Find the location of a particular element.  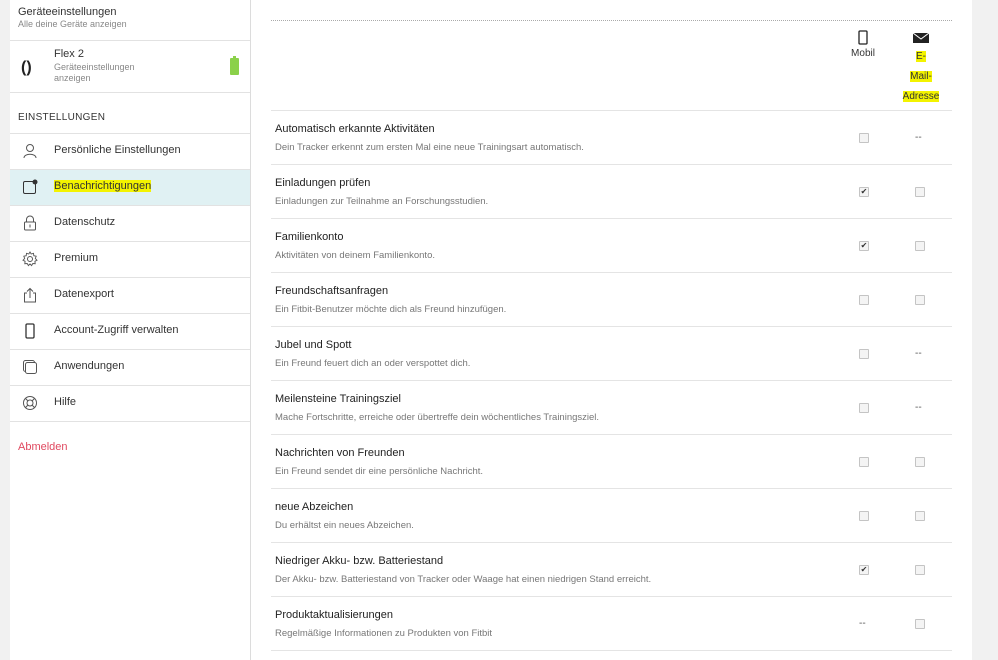

notification-title: Jubel und Spott is located at coordinates (313, 345).